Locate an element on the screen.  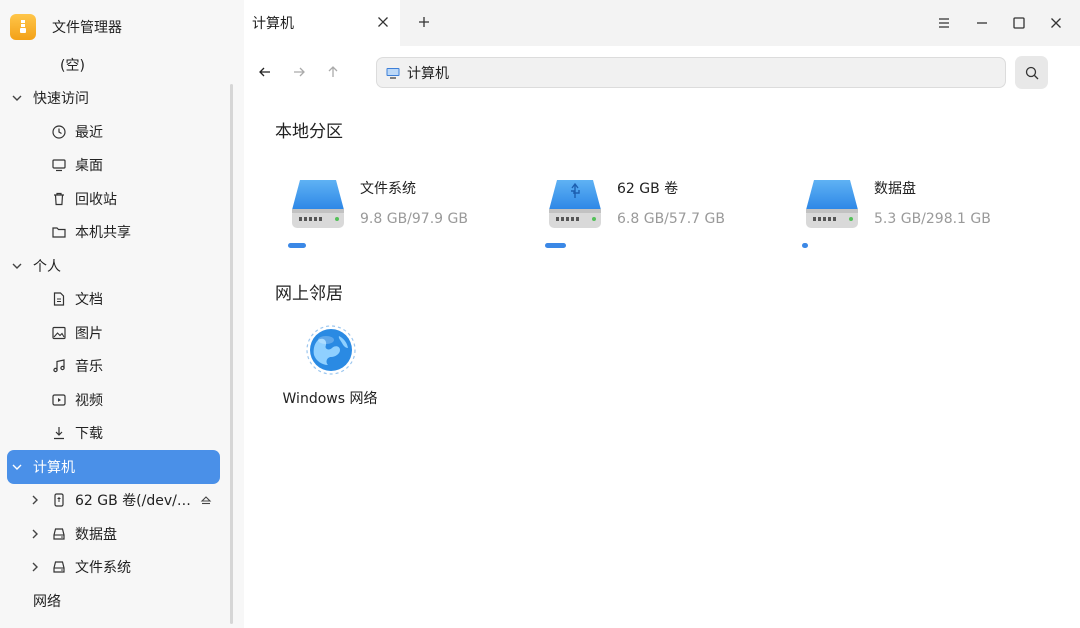
download-icon is located at coordinates (59, 433).